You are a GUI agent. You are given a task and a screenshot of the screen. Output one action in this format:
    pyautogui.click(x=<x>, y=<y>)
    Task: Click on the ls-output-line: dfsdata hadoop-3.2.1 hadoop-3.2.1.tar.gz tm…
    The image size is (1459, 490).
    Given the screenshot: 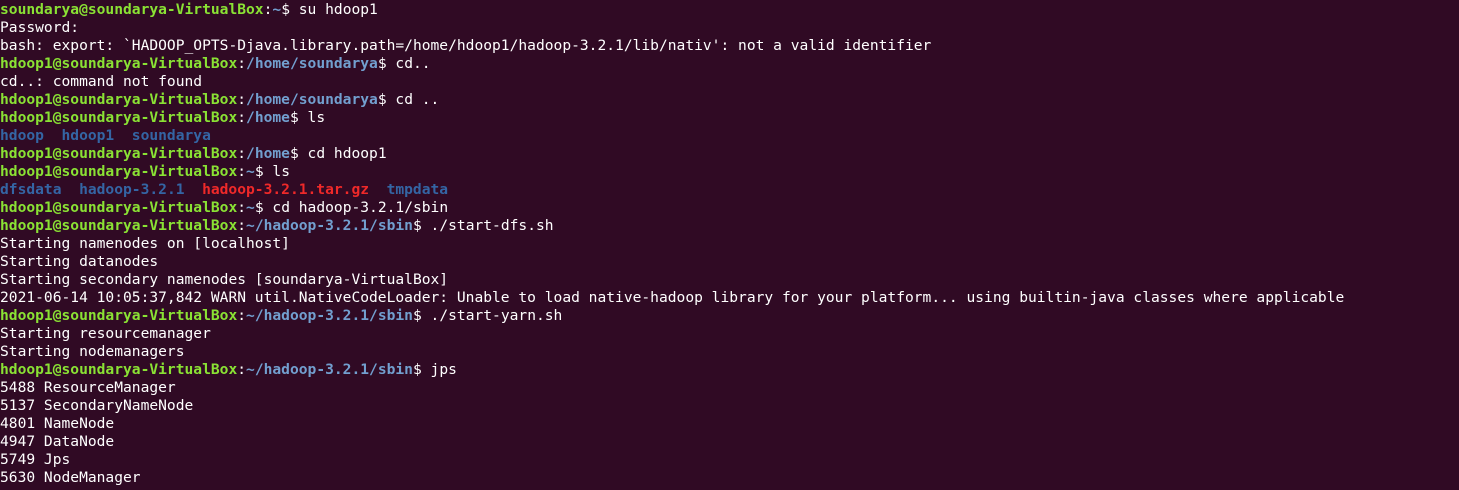 What is the action you would take?
    pyautogui.click(x=729, y=190)
    